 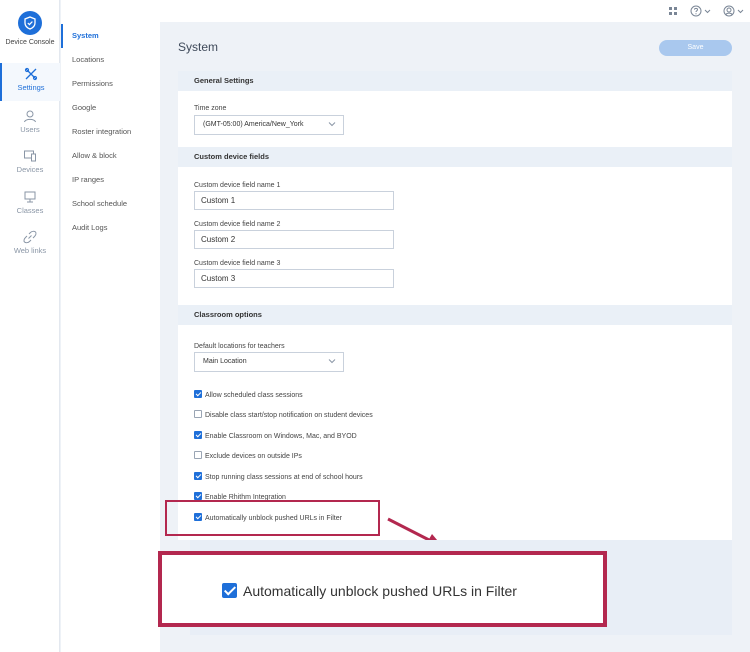 I want to click on subnav-item-school-schedule: School schedule, so click(x=110, y=204).